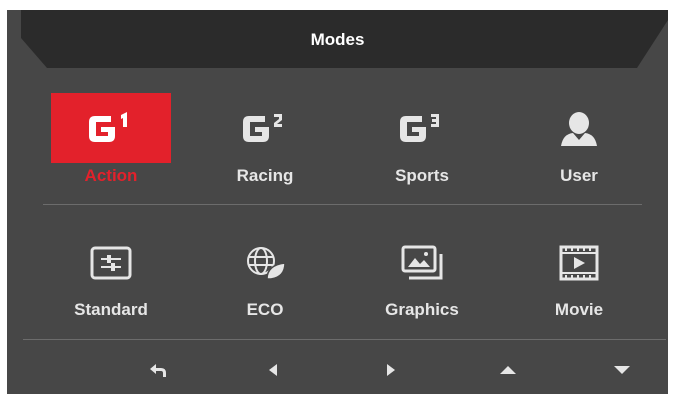  What do you see at coordinates (111, 309) in the screenshot?
I see `mode-label: Standard` at bounding box center [111, 309].